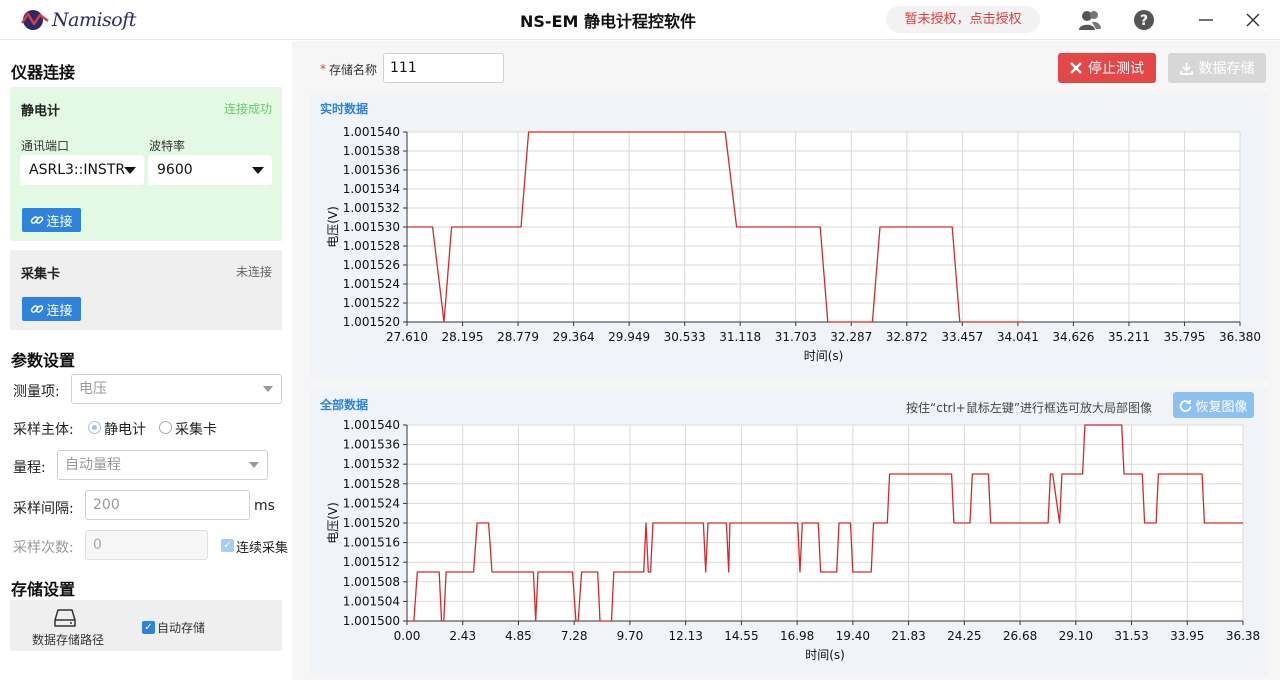 This screenshot has height=680, width=1280. What do you see at coordinates (333, 523) in the screenshot?
I see `y-axis-label: 电压(V)` at bounding box center [333, 523].